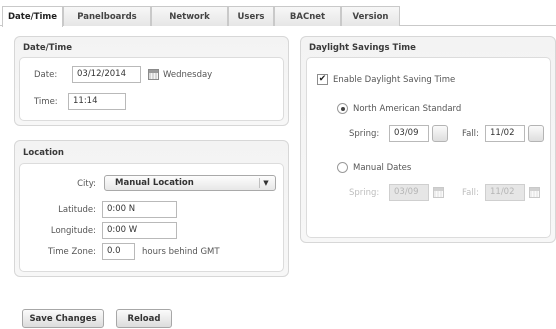  Describe the element at coordinates (106, 74) in the screenshot. I see `date-input: 03/12/2014` at that location.